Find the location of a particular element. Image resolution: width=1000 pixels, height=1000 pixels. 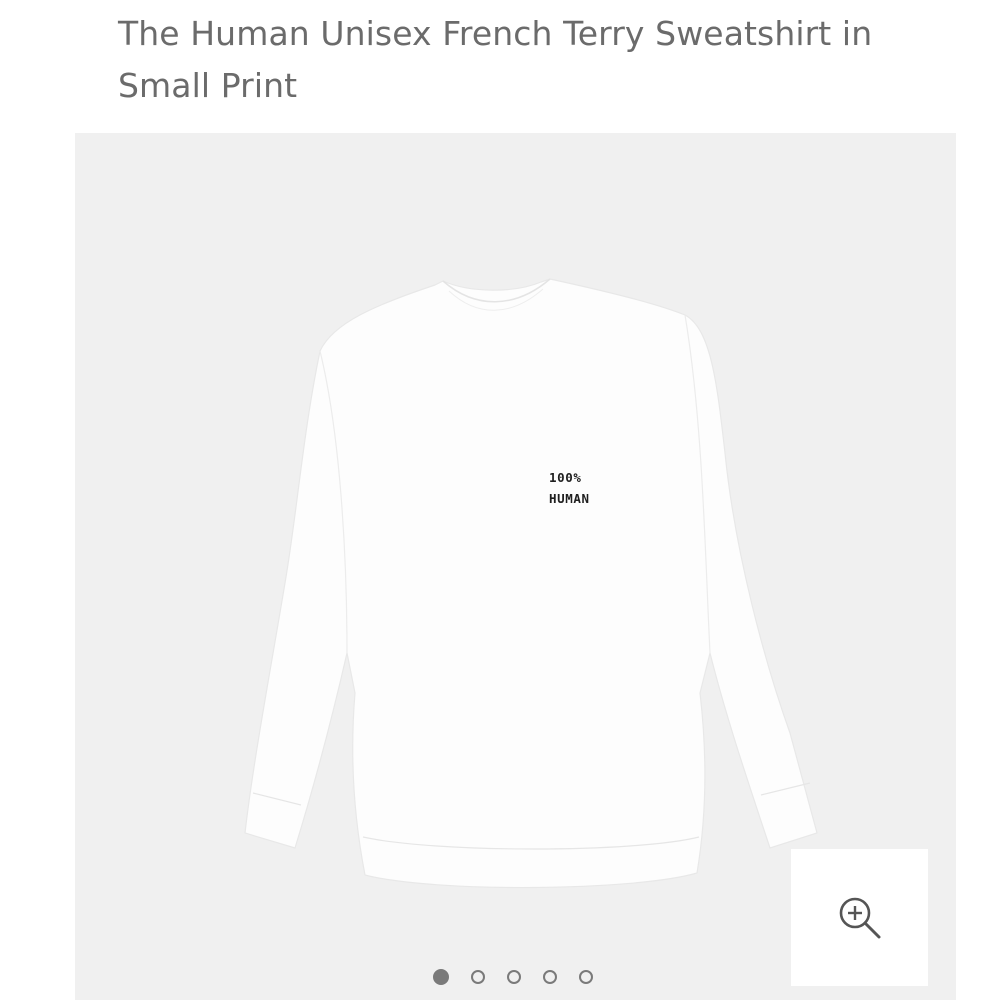

print-text-line-1: 100% is located at coordinates (565, 477).